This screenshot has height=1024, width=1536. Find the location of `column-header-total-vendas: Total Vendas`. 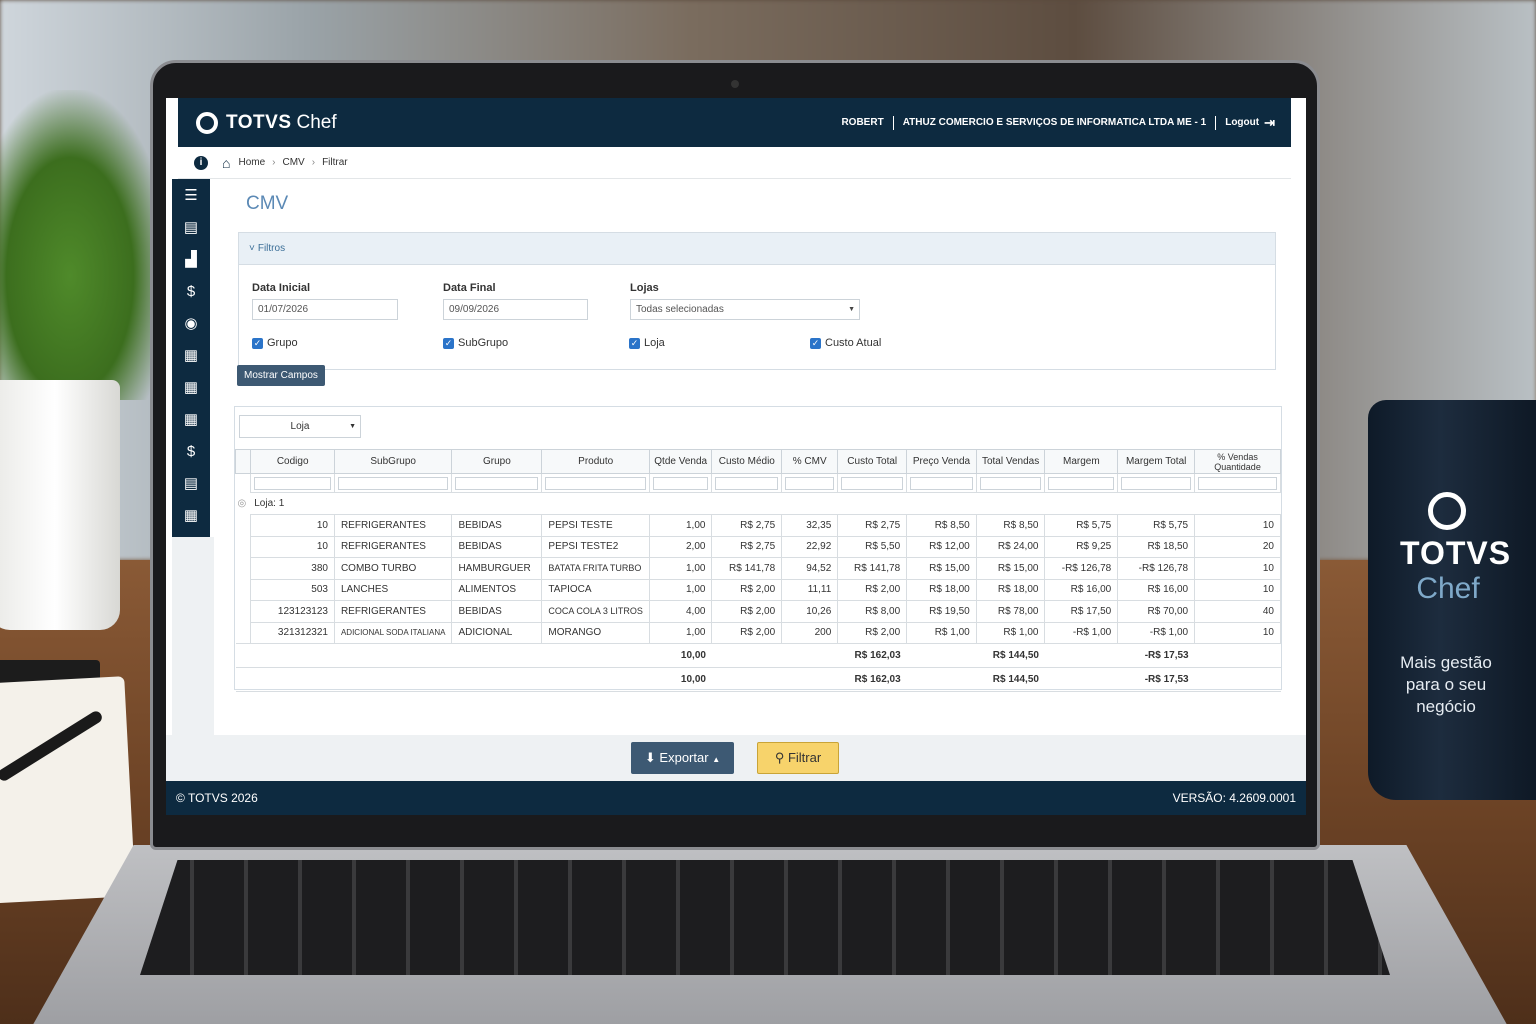

column-header-total-vendas: Total Vendas is located at coordinates (1010, 461).